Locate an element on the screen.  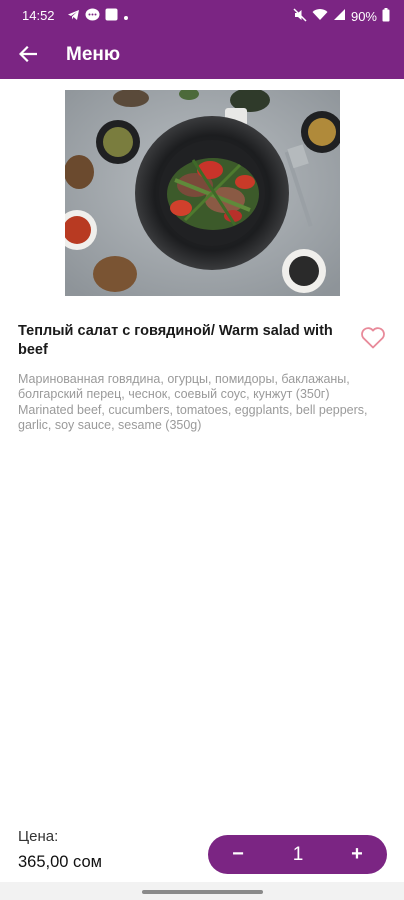
dot-icon is located at coordinates (126, 16).